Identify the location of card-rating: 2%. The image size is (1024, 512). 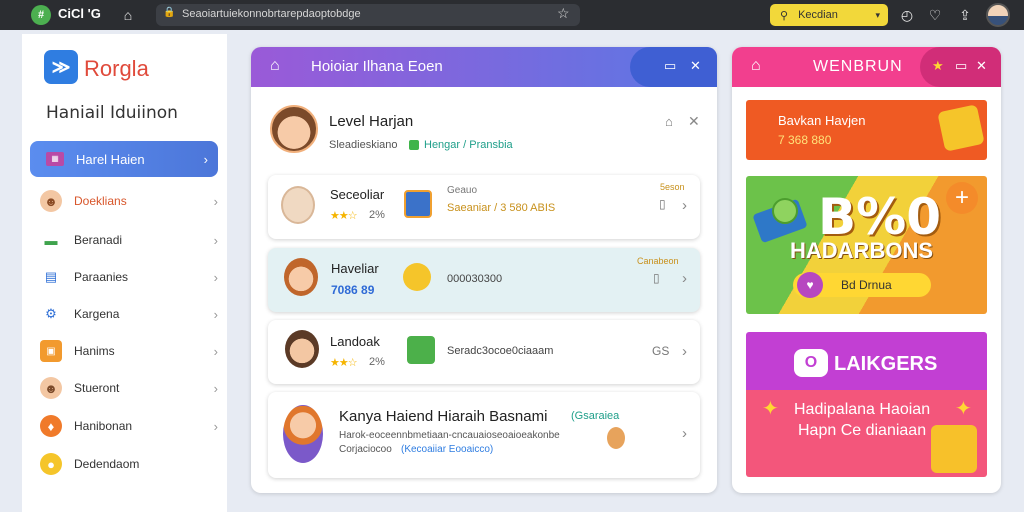
(377, 362).